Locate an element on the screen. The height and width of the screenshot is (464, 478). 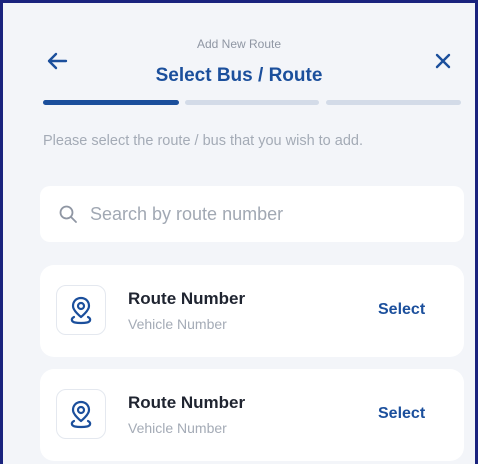
search-input is located at coordinates (270, 214).